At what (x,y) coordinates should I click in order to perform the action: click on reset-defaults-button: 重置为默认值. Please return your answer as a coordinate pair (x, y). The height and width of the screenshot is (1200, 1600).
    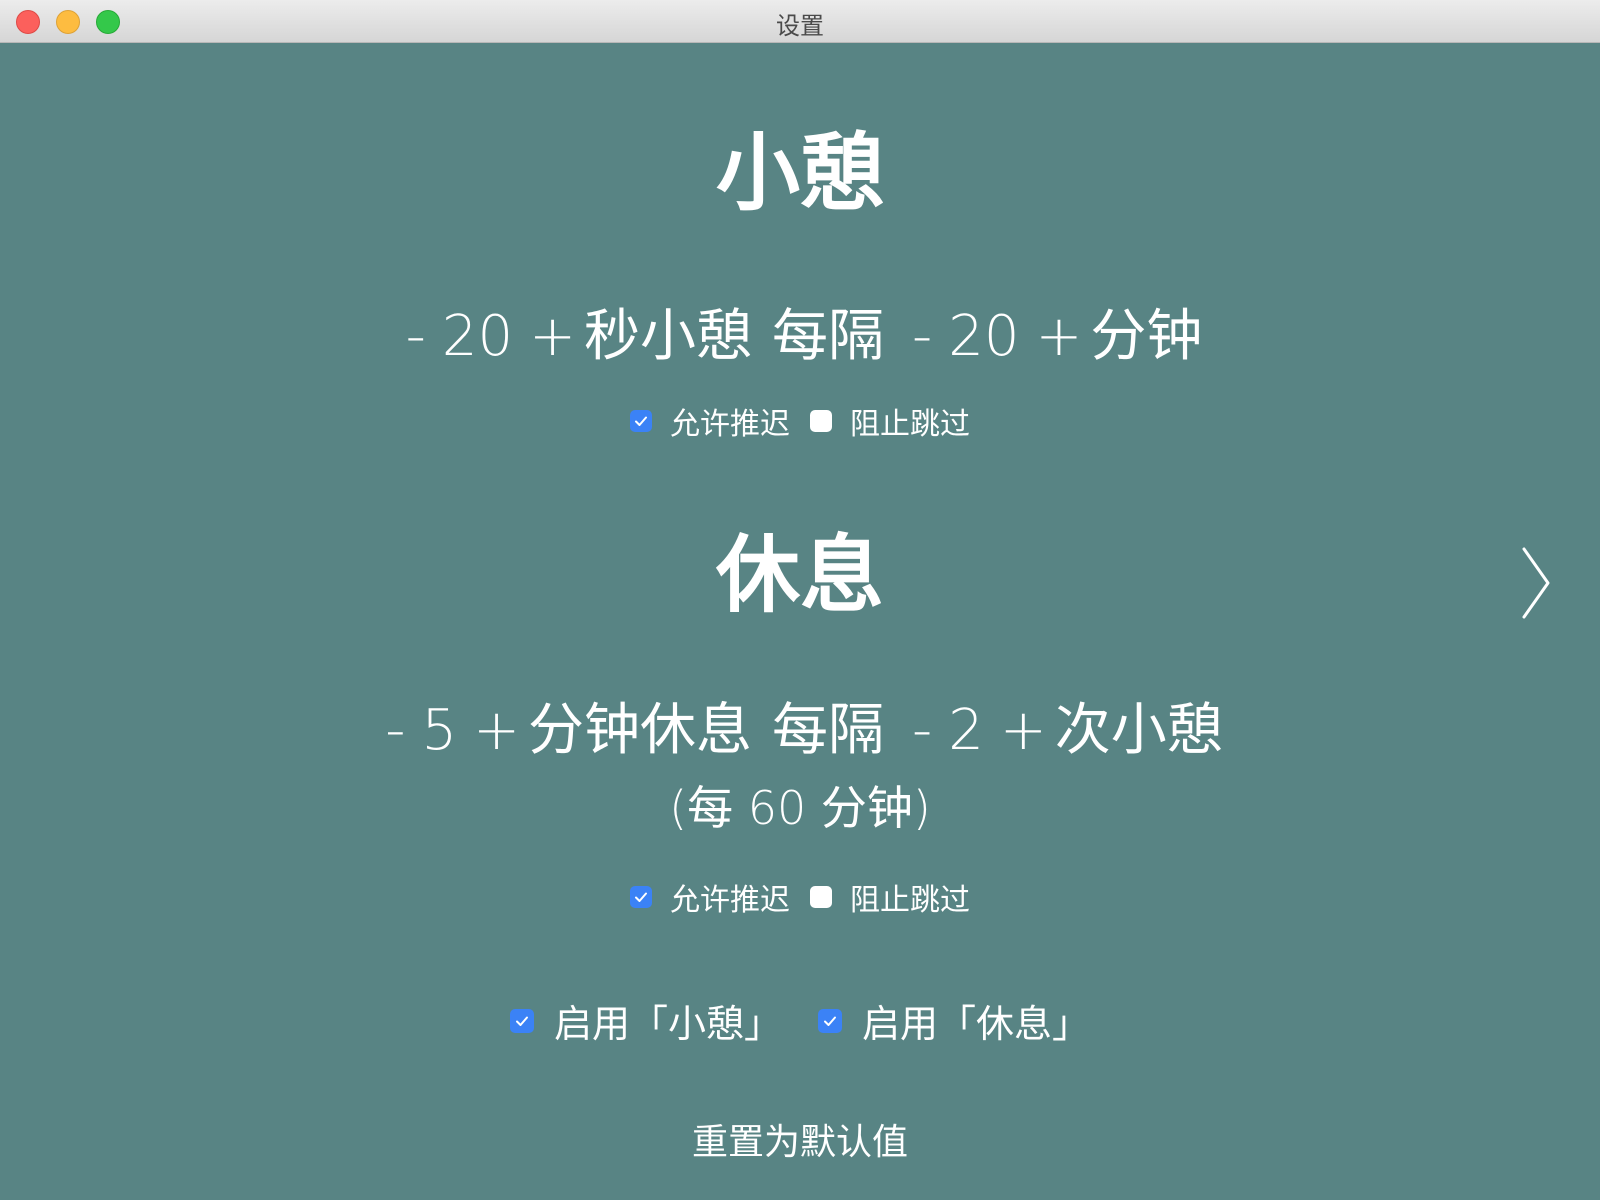
    Looking at the image, I should click on (800, 1139).